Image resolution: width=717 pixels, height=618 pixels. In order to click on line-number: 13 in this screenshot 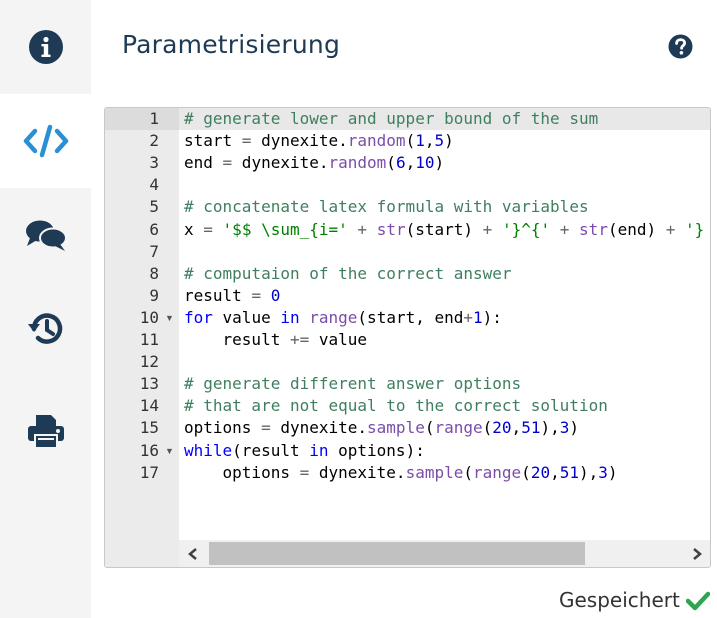, I will do `click(149, 384)`.